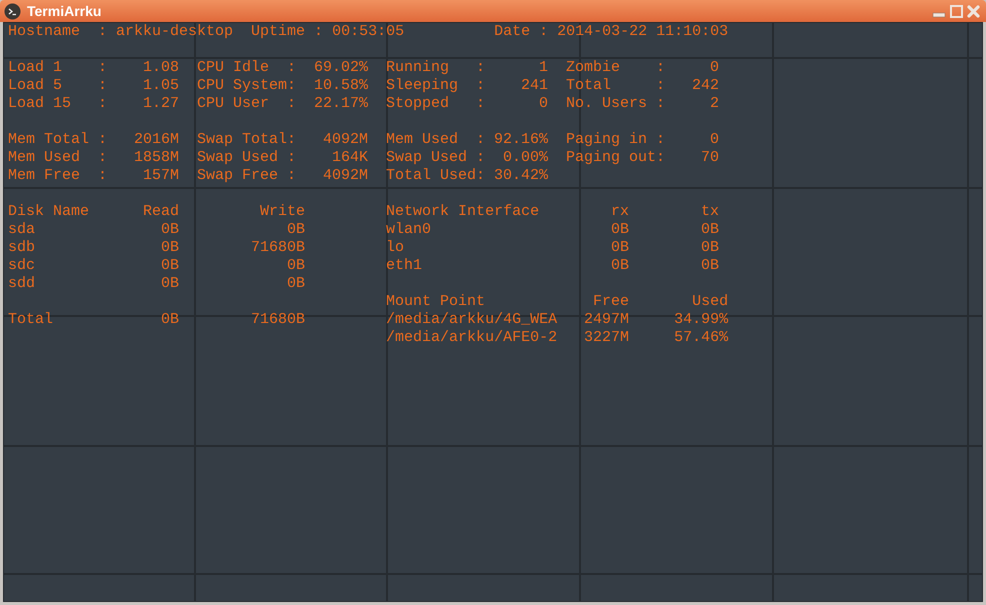  Describe the element at coordinates (525, 158) in the screenshot. I see `stat-value: 0.00%` at that location.